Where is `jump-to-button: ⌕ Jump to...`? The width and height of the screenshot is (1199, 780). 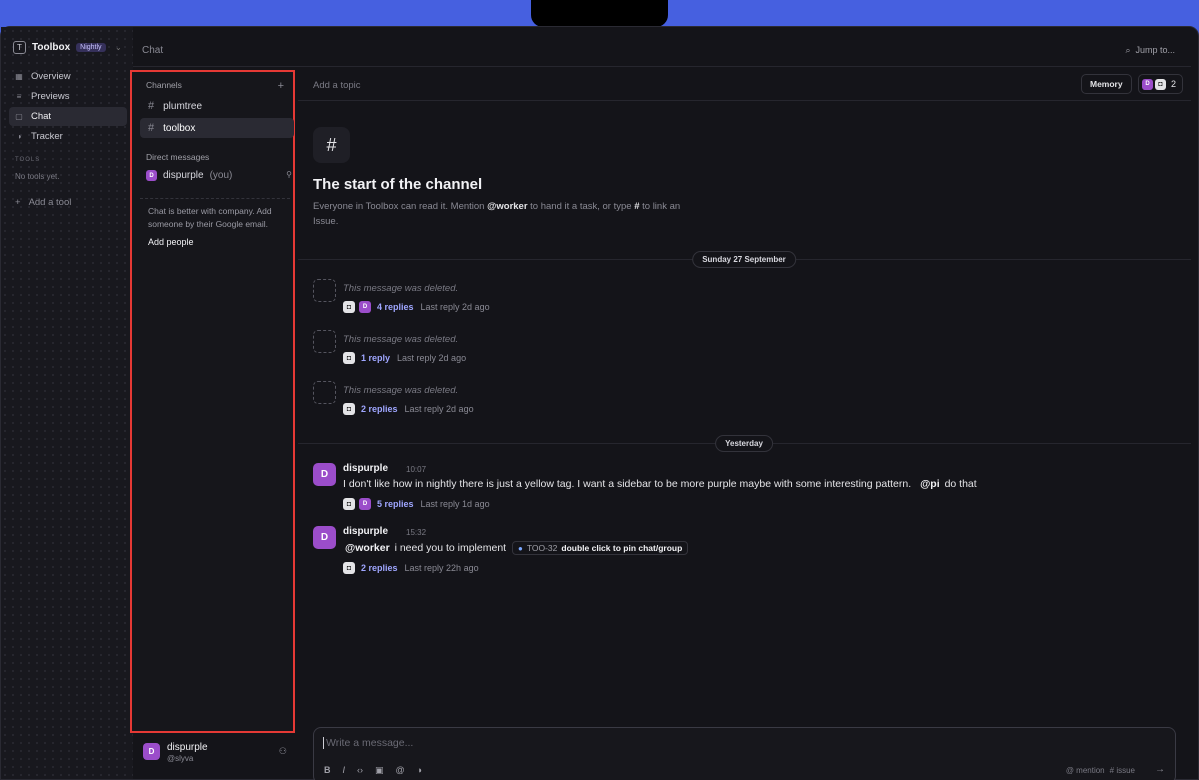
jump-to-button: ⌕ Jump to... is located at coordinates (1150, 50).